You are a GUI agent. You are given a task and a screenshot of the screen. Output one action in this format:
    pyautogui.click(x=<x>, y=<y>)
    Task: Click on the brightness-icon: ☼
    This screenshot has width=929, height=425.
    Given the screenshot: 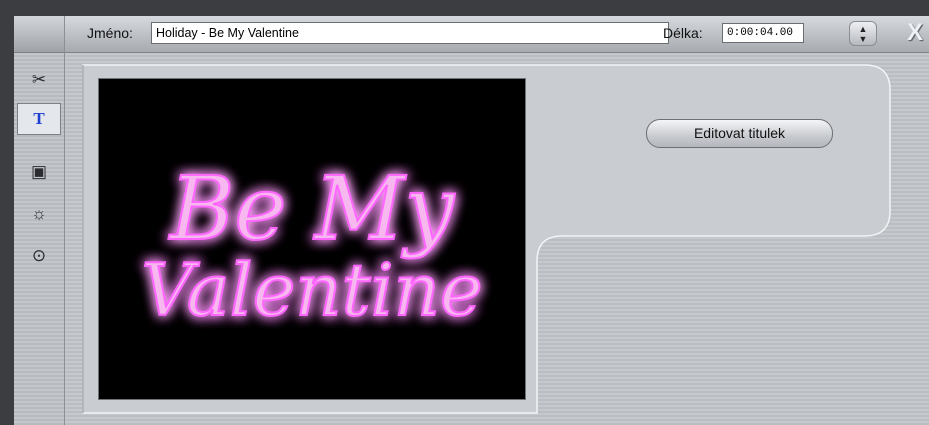 What is the action you would take?
    pyautogui.click(x=39, y=213)
    